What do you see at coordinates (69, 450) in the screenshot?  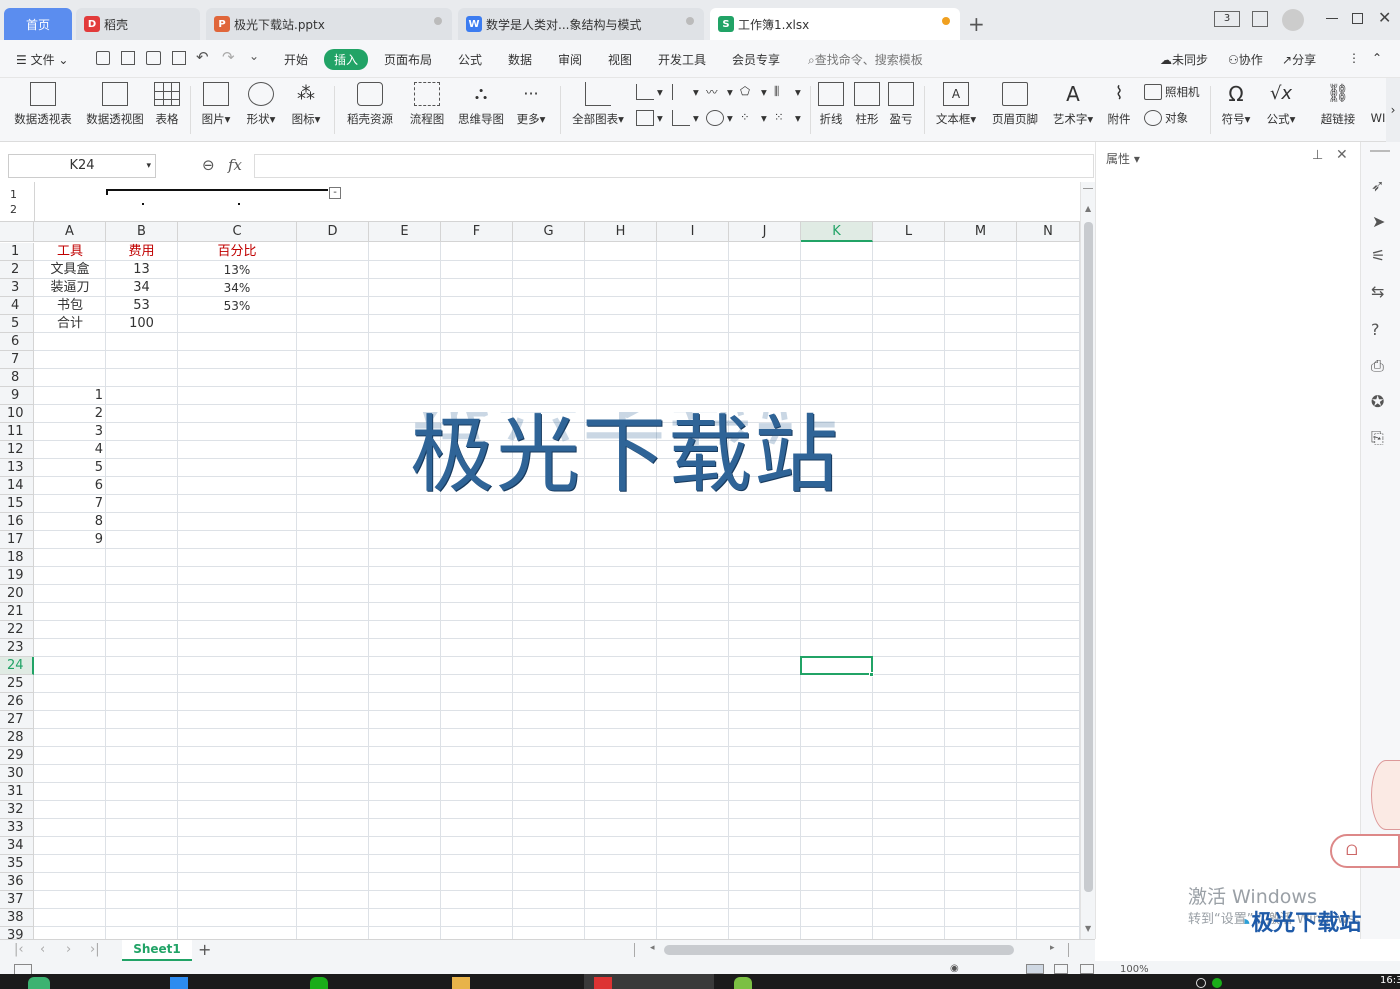 I see `cell-a12: 4` at bounding box center [69, 450].